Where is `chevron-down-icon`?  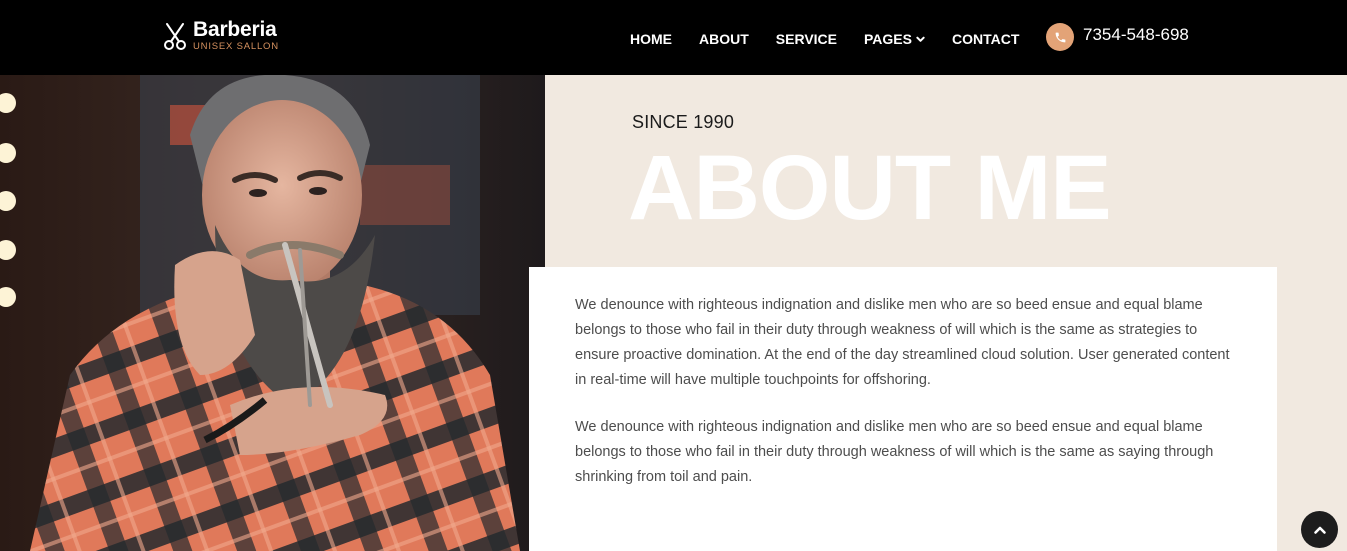
chevron-down-icon is located at coordinates (920, 39).